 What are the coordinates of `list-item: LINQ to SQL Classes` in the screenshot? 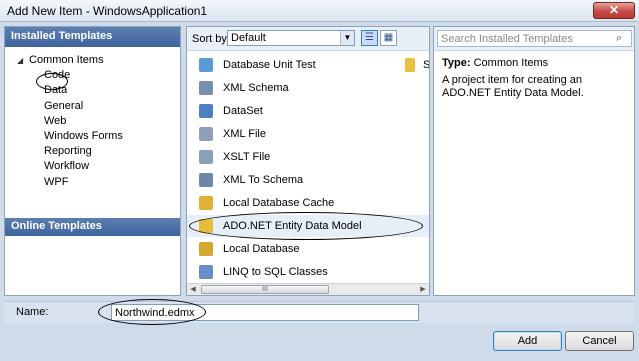 It's located at (308, 272).